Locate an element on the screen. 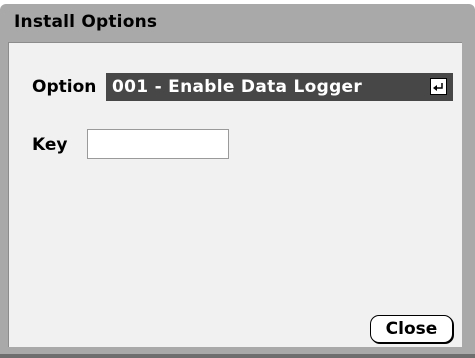  dialog-titlebar: Install Options is located at coordinates (235, 22).